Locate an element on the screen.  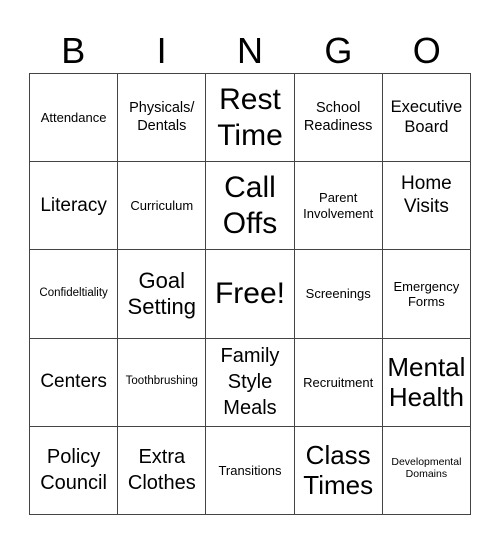
cell-label: Emergency Forms is located at coordinates (426, 293).